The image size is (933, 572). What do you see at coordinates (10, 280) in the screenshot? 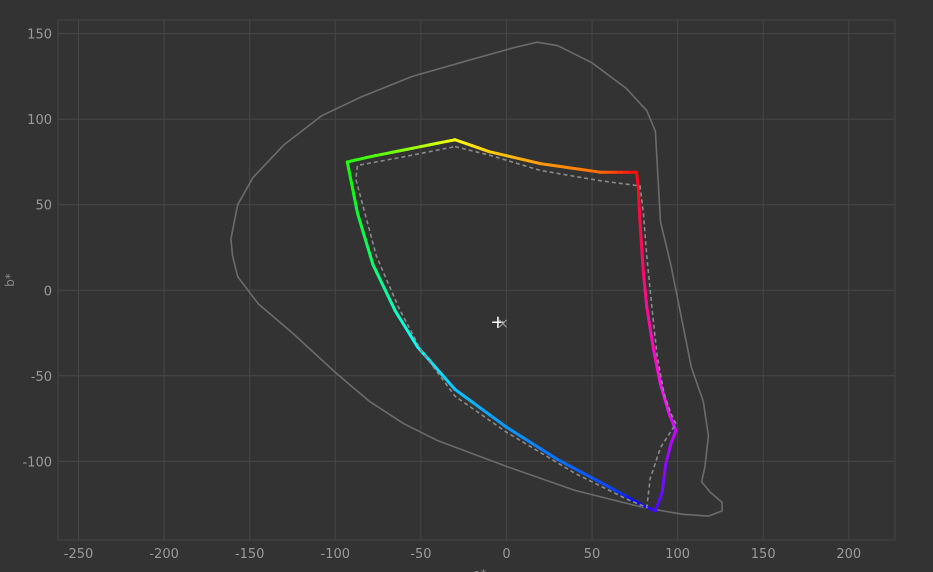
I see `y-axis-label: b*` at bounding box center [10, 280].